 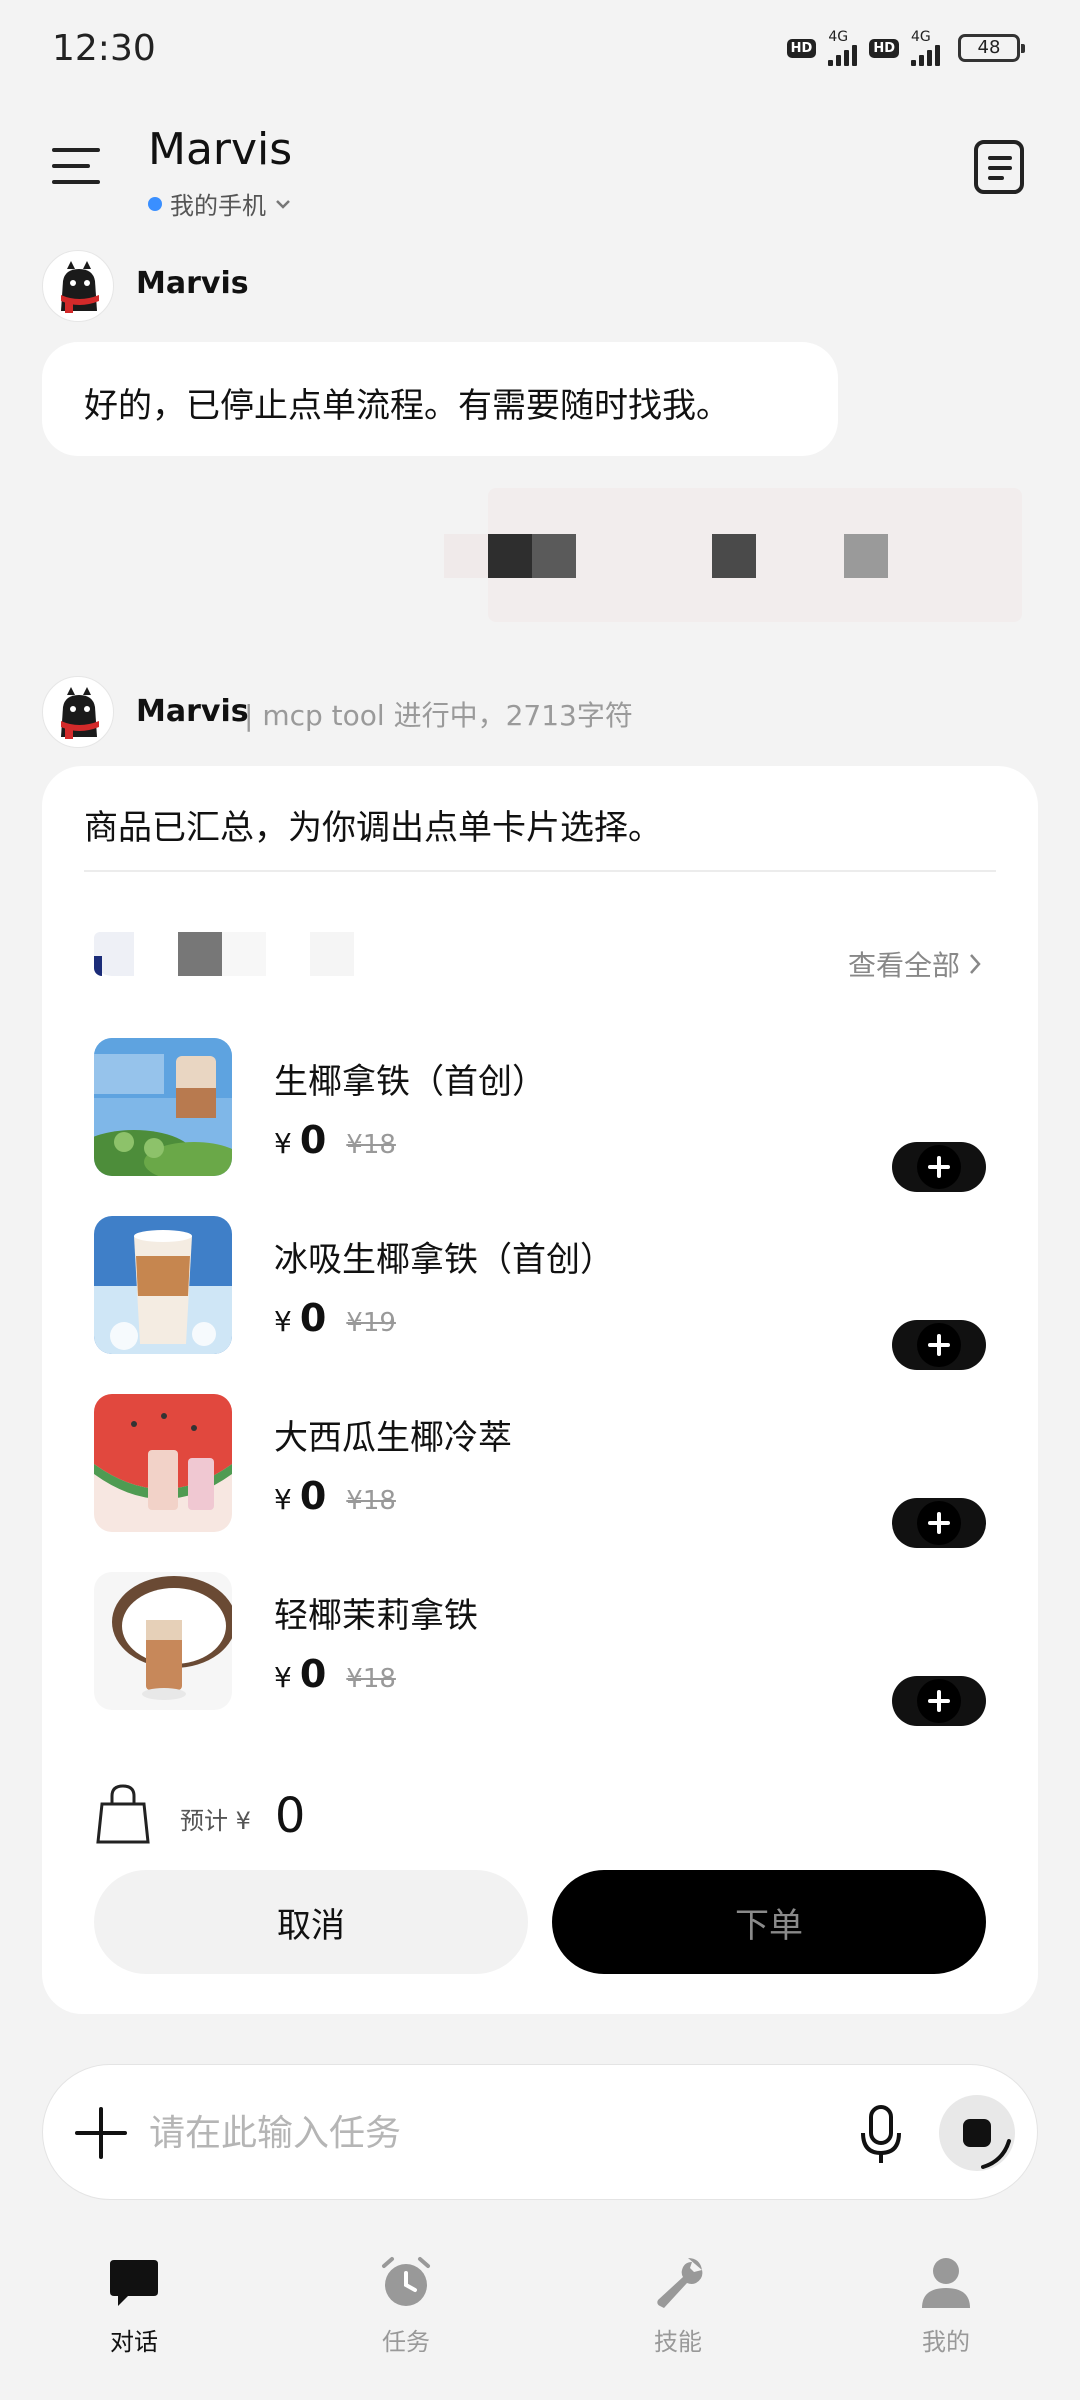 What do you see at coordinates (540, 871) in the screenshot?
I see `divider` at bounding box center [540, 871].